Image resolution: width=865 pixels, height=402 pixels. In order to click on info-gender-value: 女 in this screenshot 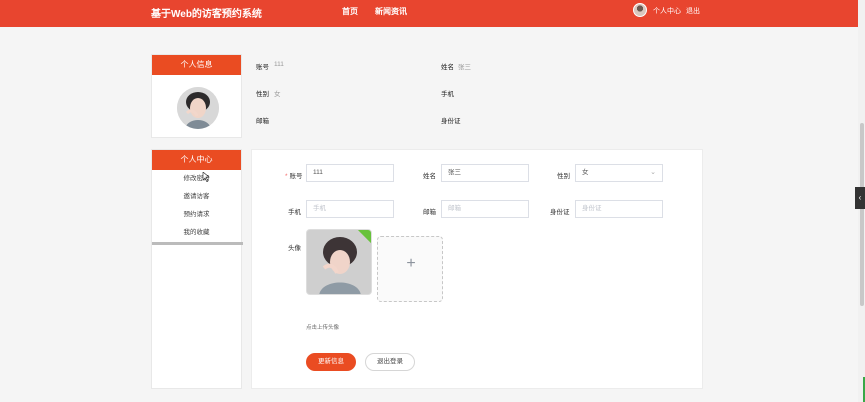, I will do `click(277, 94)`.